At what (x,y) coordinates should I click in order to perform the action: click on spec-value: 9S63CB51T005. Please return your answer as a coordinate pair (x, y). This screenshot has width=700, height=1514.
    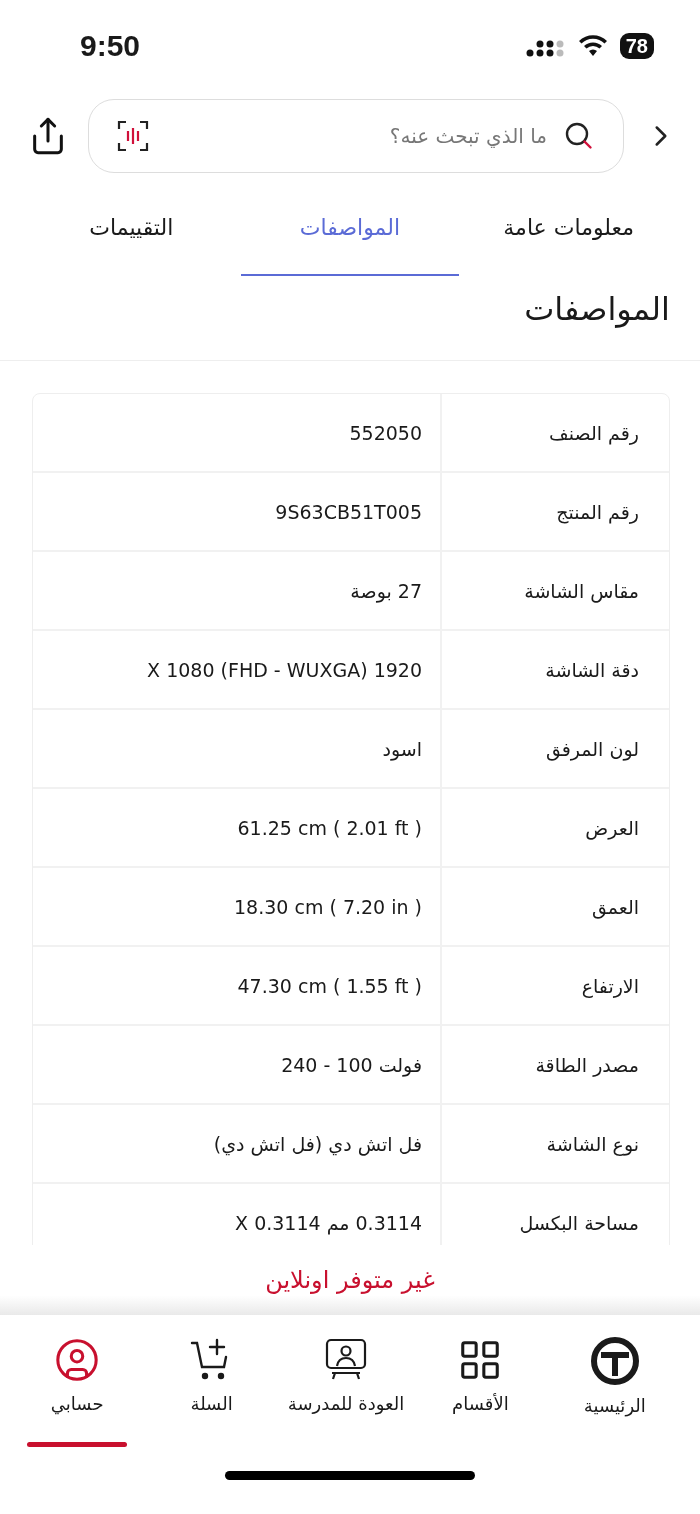
    Looking at the image, I should click on (348, 511).